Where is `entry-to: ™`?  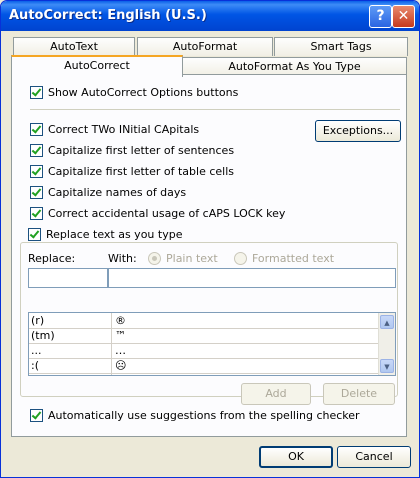 entry-to: ™ is located at coordinates (120, 335).